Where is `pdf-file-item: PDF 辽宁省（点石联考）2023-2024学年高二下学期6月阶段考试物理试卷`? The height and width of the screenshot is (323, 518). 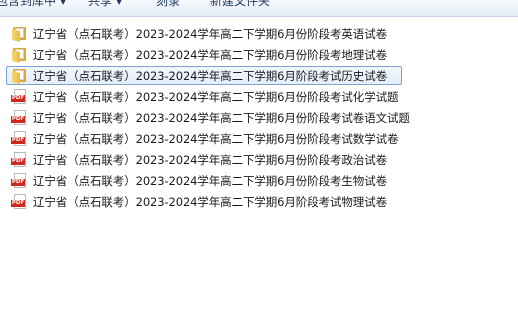
pdf-file-item: PDF 辽宁省（点石联考）2023-2024学年高二下学期6月阶段考试物理试卷 is located at coordinates (204, 201).